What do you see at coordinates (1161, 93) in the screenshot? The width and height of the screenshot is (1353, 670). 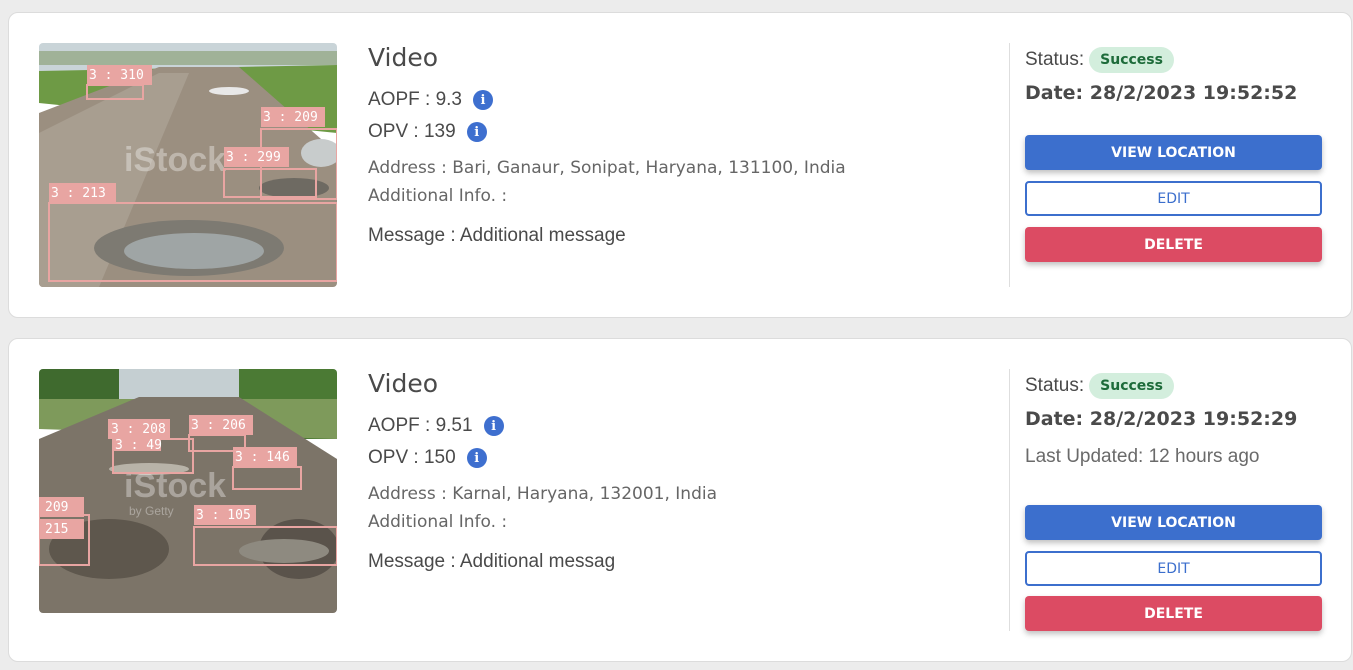 I see `date-text: Date: 28/2/2023 19:52:52` at bounding box center [1161, 93].